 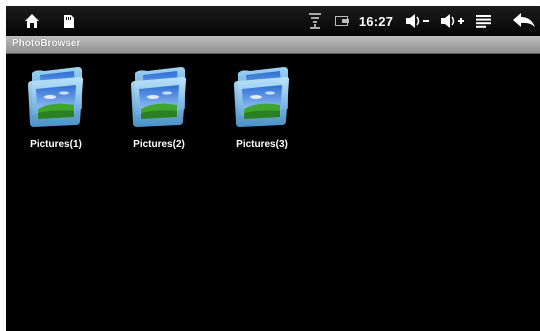 What do you see at coordinates (273, 21) in the screenshot?
I see `status-bar: 16:27` at bounding box center [273, 21].